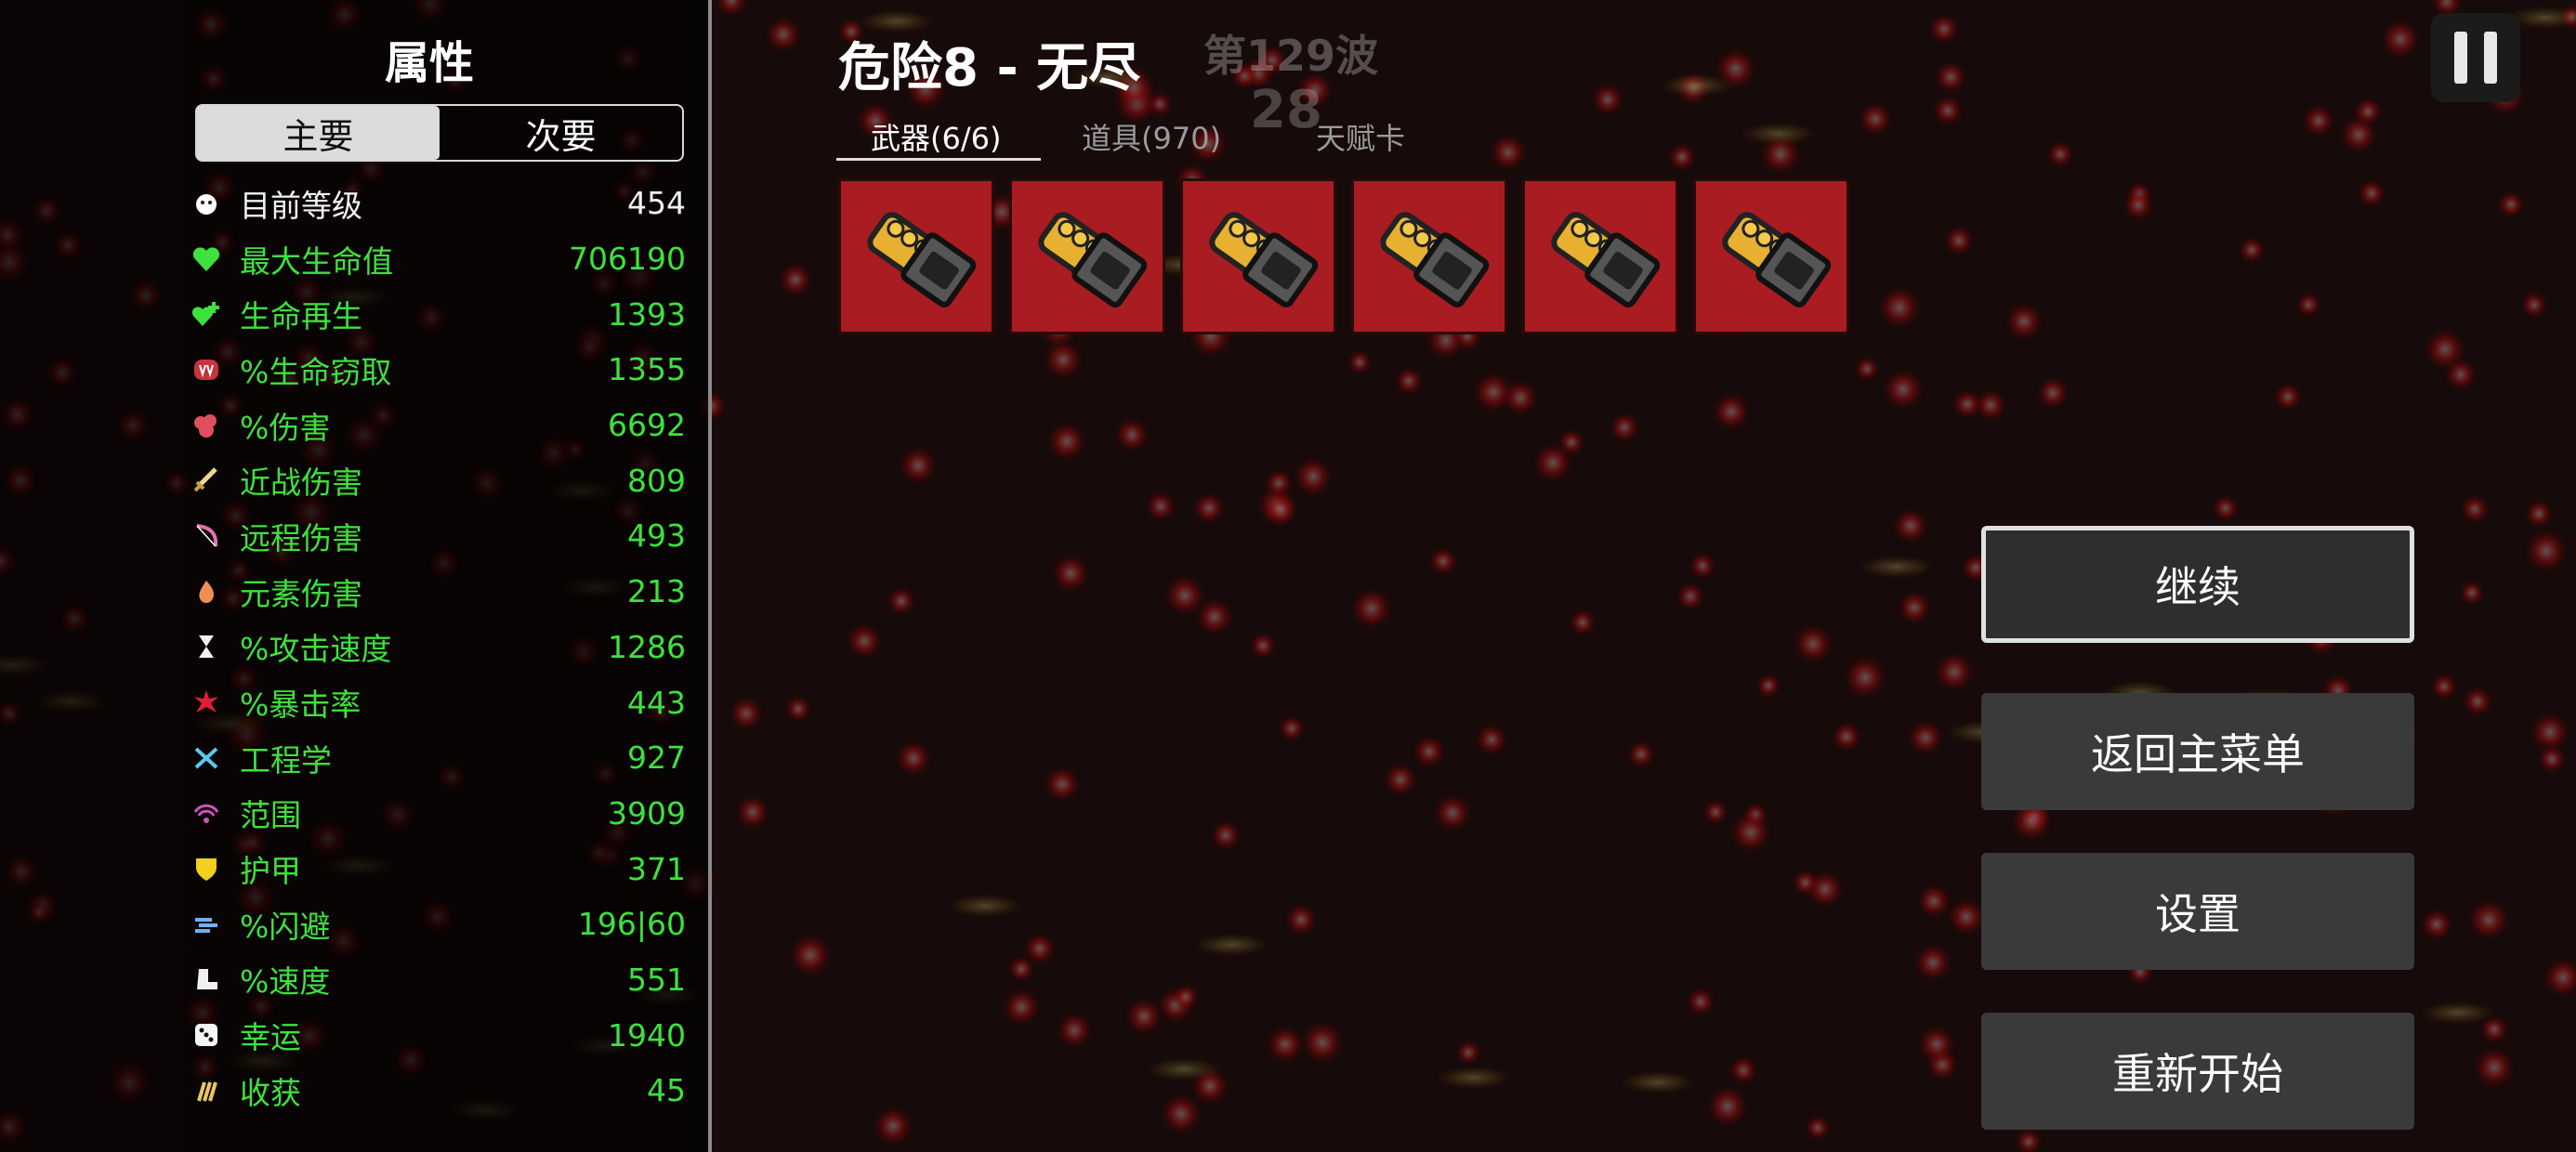  I want to click on stat-row-11: 范围 3909, so click(436, 814).